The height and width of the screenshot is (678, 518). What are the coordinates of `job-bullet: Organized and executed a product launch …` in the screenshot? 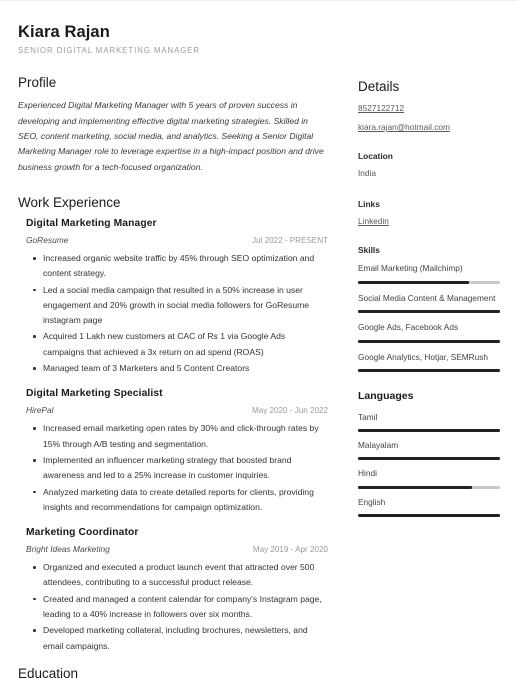 It's located at (180, 575).